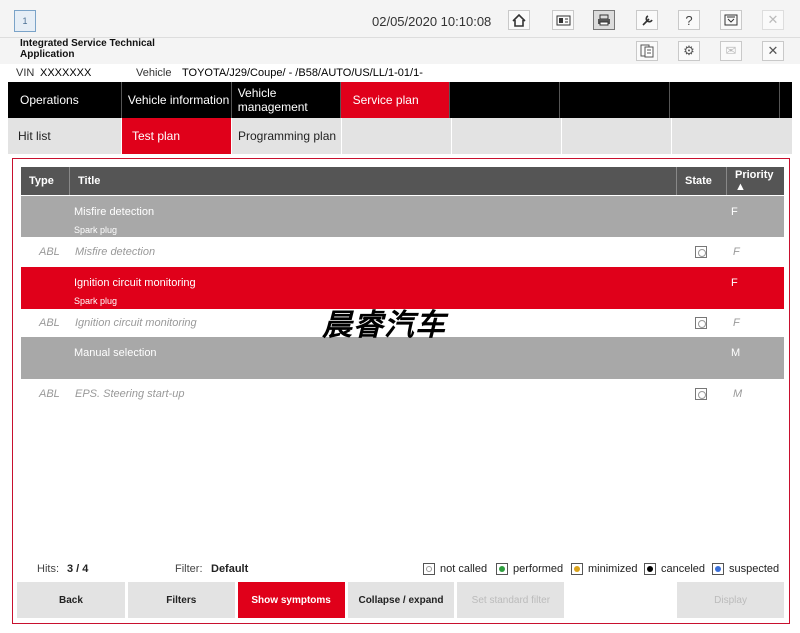 This screenshot has width=800, height=633. What do you see at coordinates (519, 20) in the screenshot?
I see `home-icon` at bounding box center [519, 20].